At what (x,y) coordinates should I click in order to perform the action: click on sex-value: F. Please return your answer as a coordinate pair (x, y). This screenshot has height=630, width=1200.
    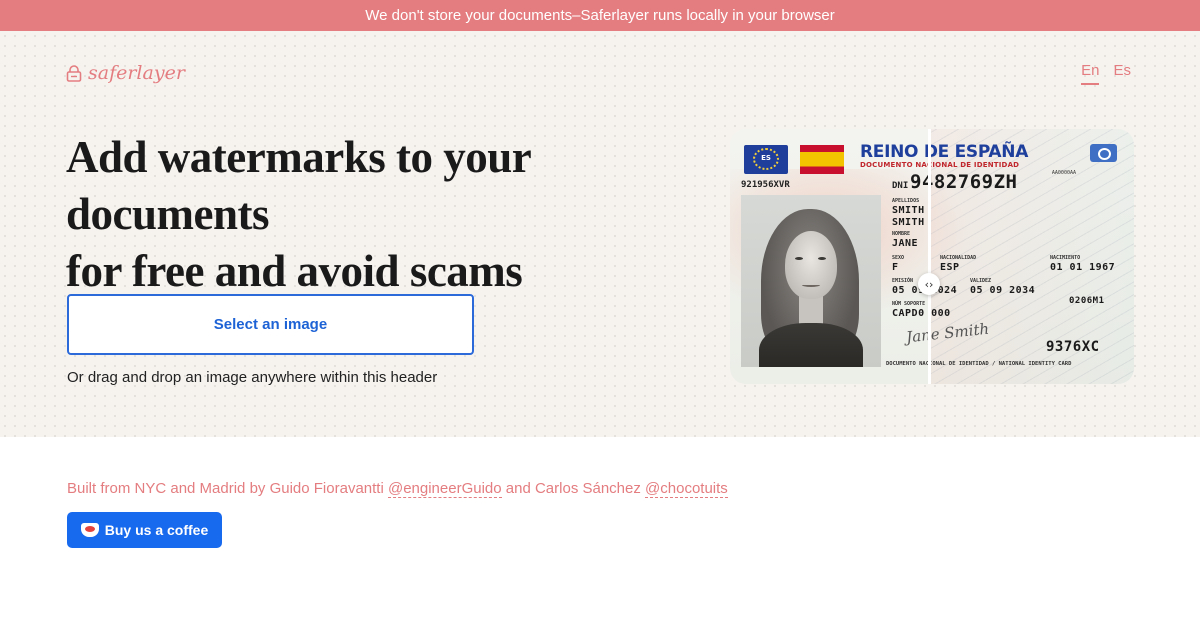
    Looking at the image, I should click on (895, 267).